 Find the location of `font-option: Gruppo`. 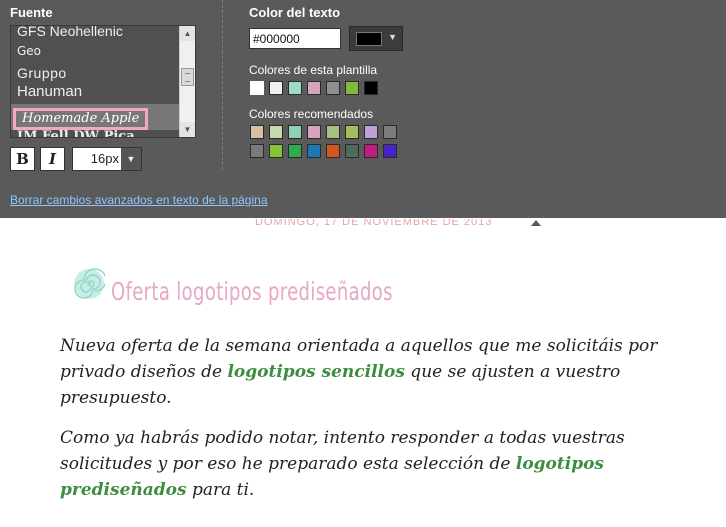

font-option: Gruppo is located at coordinates (96, 73).